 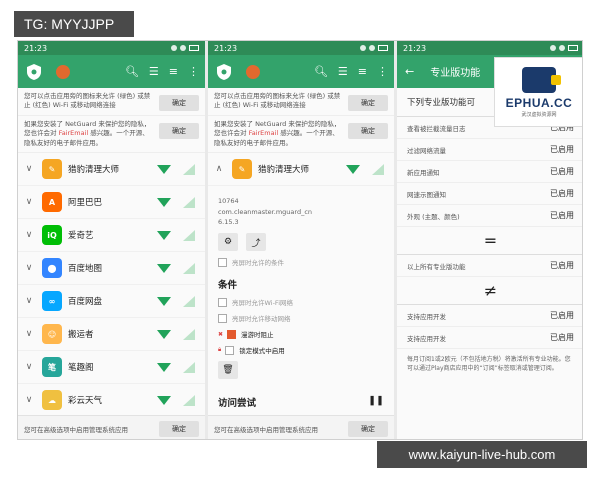 I want to click on app-meta: 10764 com.cleanmaster.mguard_cn 6.15.3, so click(x=301, y=211).